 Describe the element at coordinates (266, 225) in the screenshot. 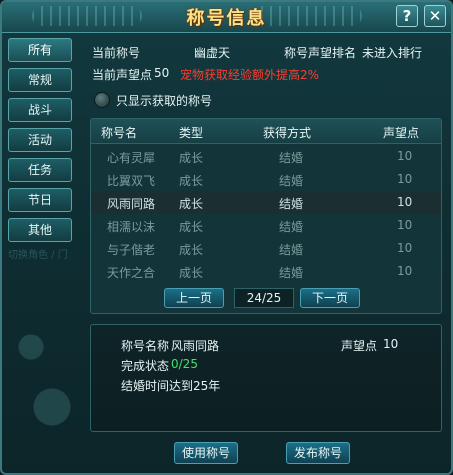

I see `table-row: 相濡以沫 成长 结婚 10` at that location.